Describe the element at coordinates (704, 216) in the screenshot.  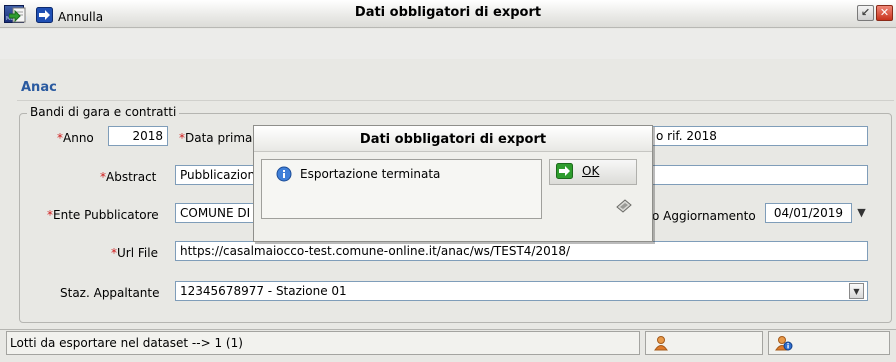
I see `aggiornamento-label: o Aggiornamento` at that location.